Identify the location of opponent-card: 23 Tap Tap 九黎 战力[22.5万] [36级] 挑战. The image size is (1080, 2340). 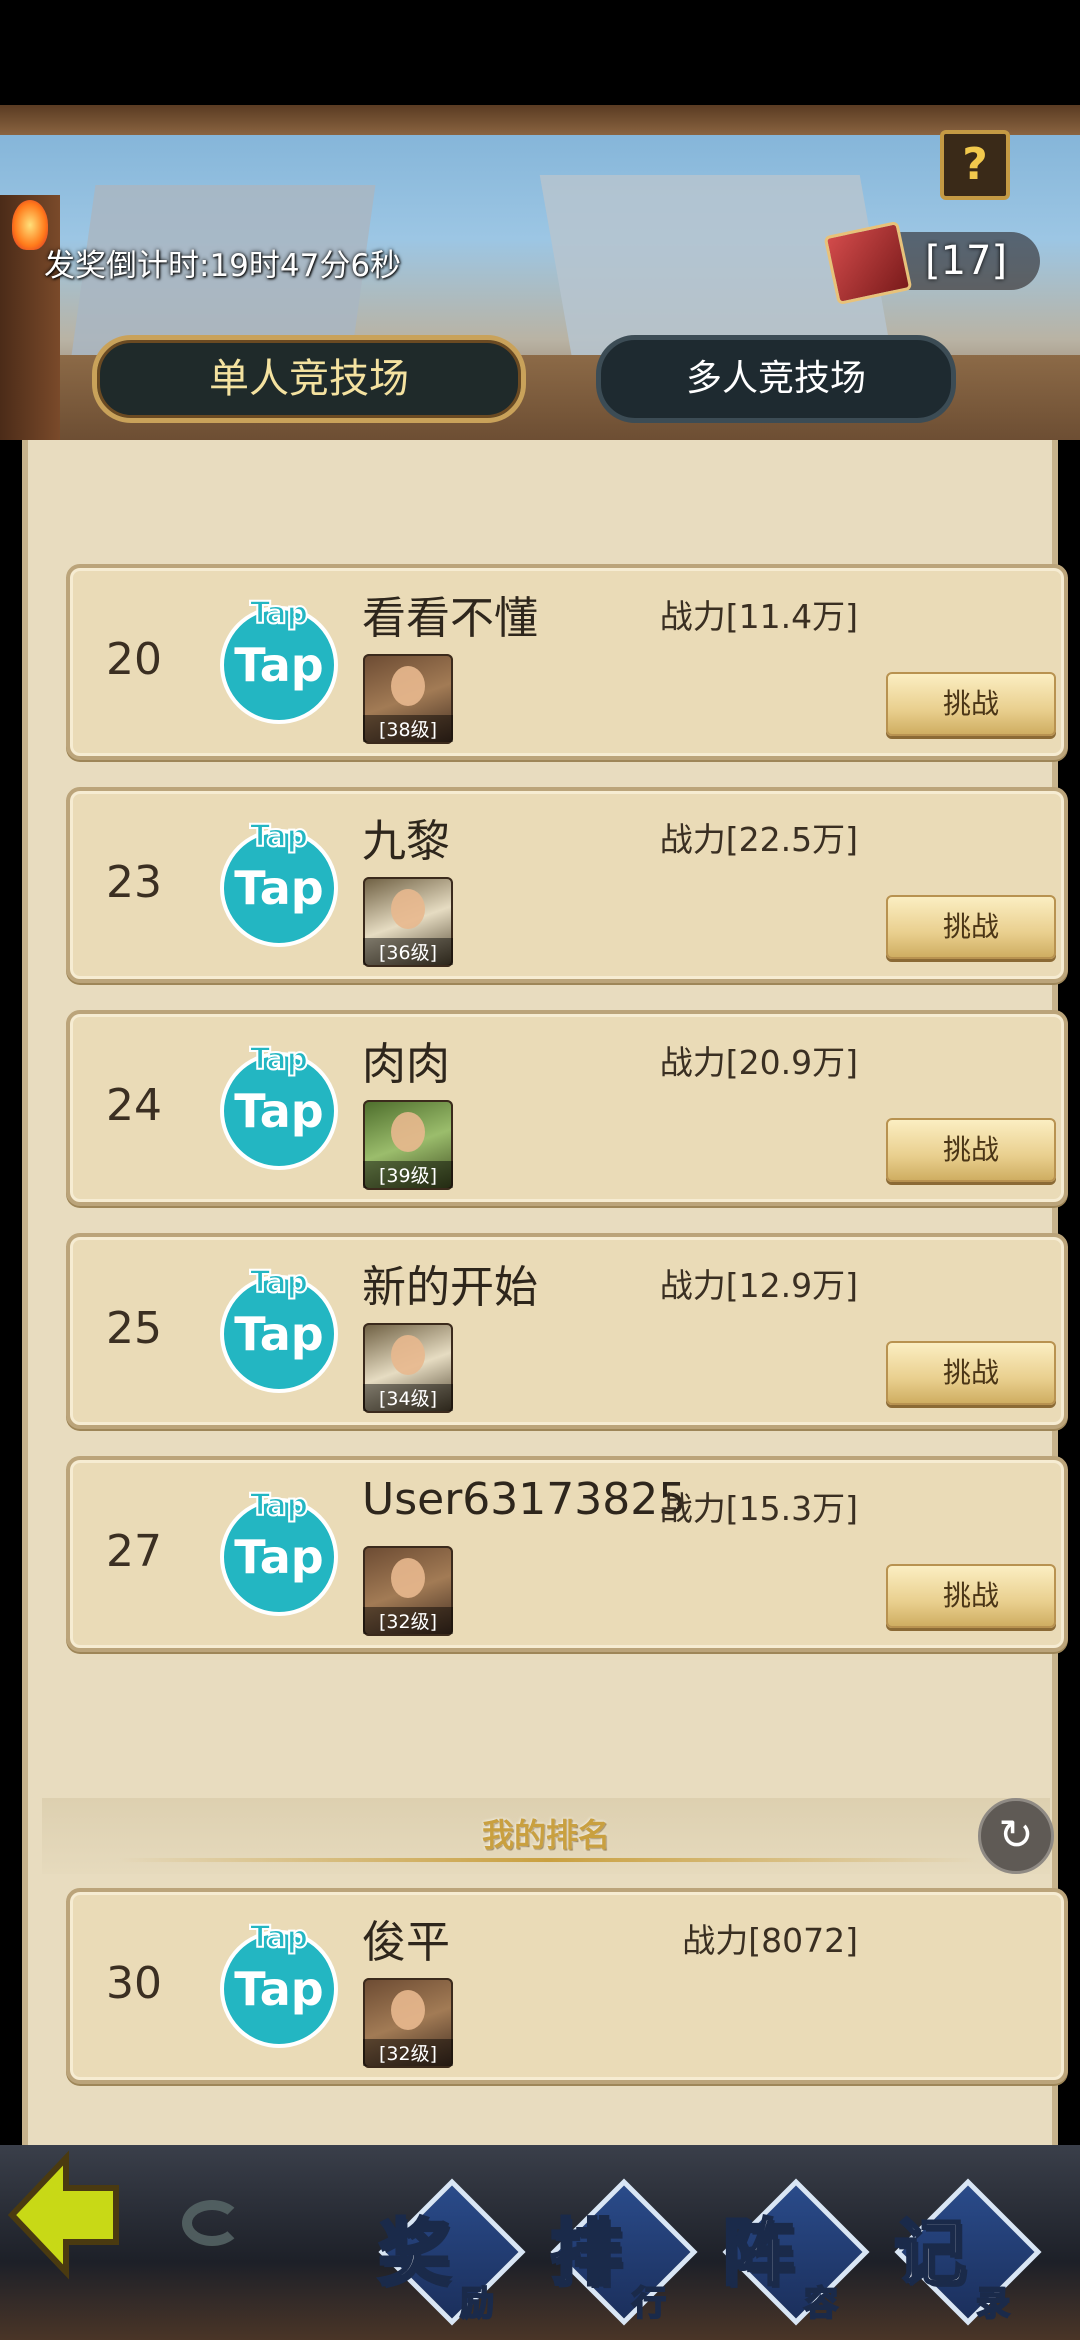
(567, 885).